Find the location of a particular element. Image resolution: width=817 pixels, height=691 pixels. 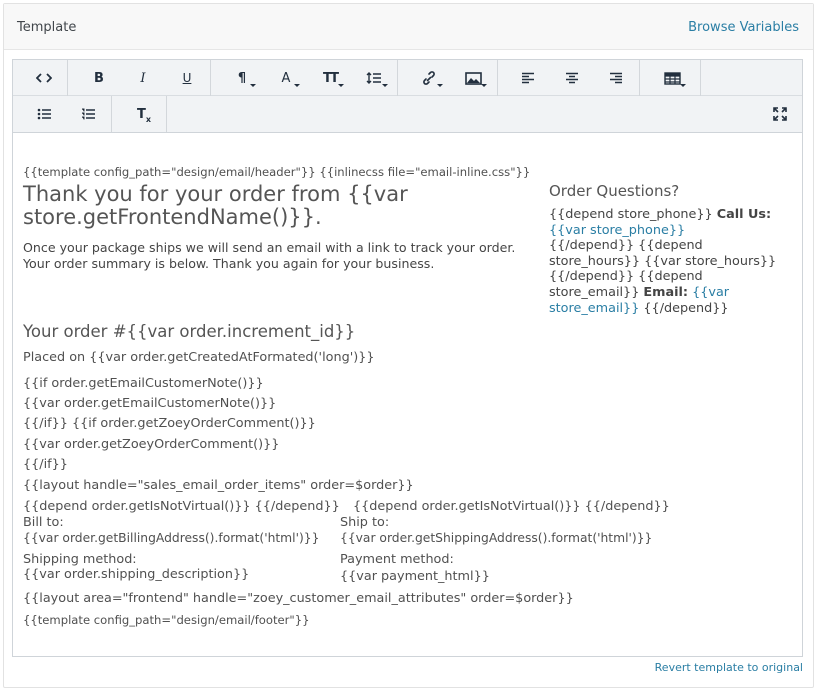

underline-button: U is located at coordinates (187, 78).